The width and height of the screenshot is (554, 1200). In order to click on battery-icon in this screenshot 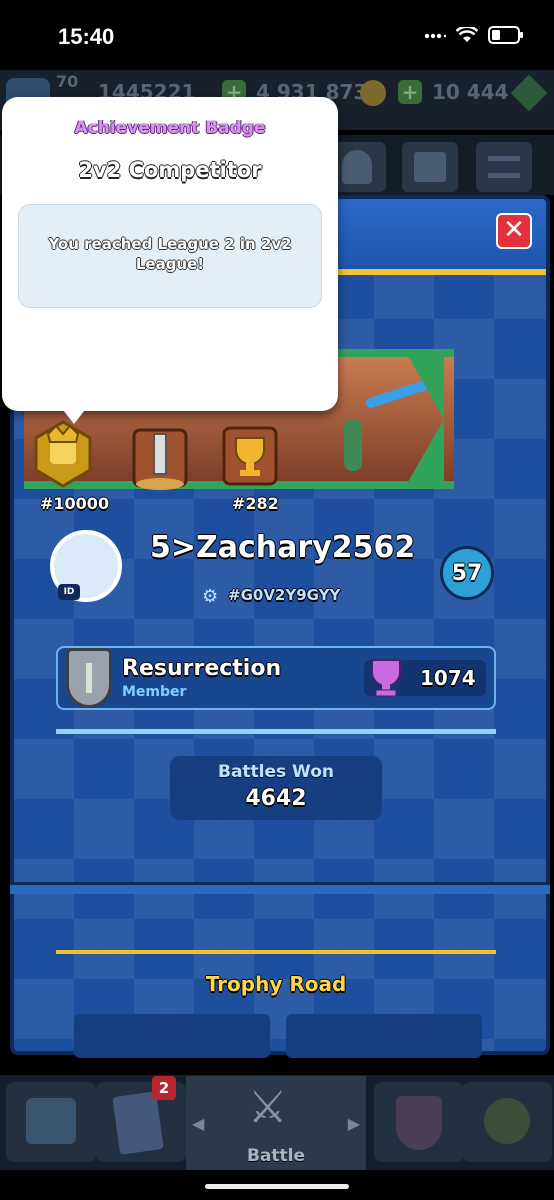, I will do `click(506, 37)`.